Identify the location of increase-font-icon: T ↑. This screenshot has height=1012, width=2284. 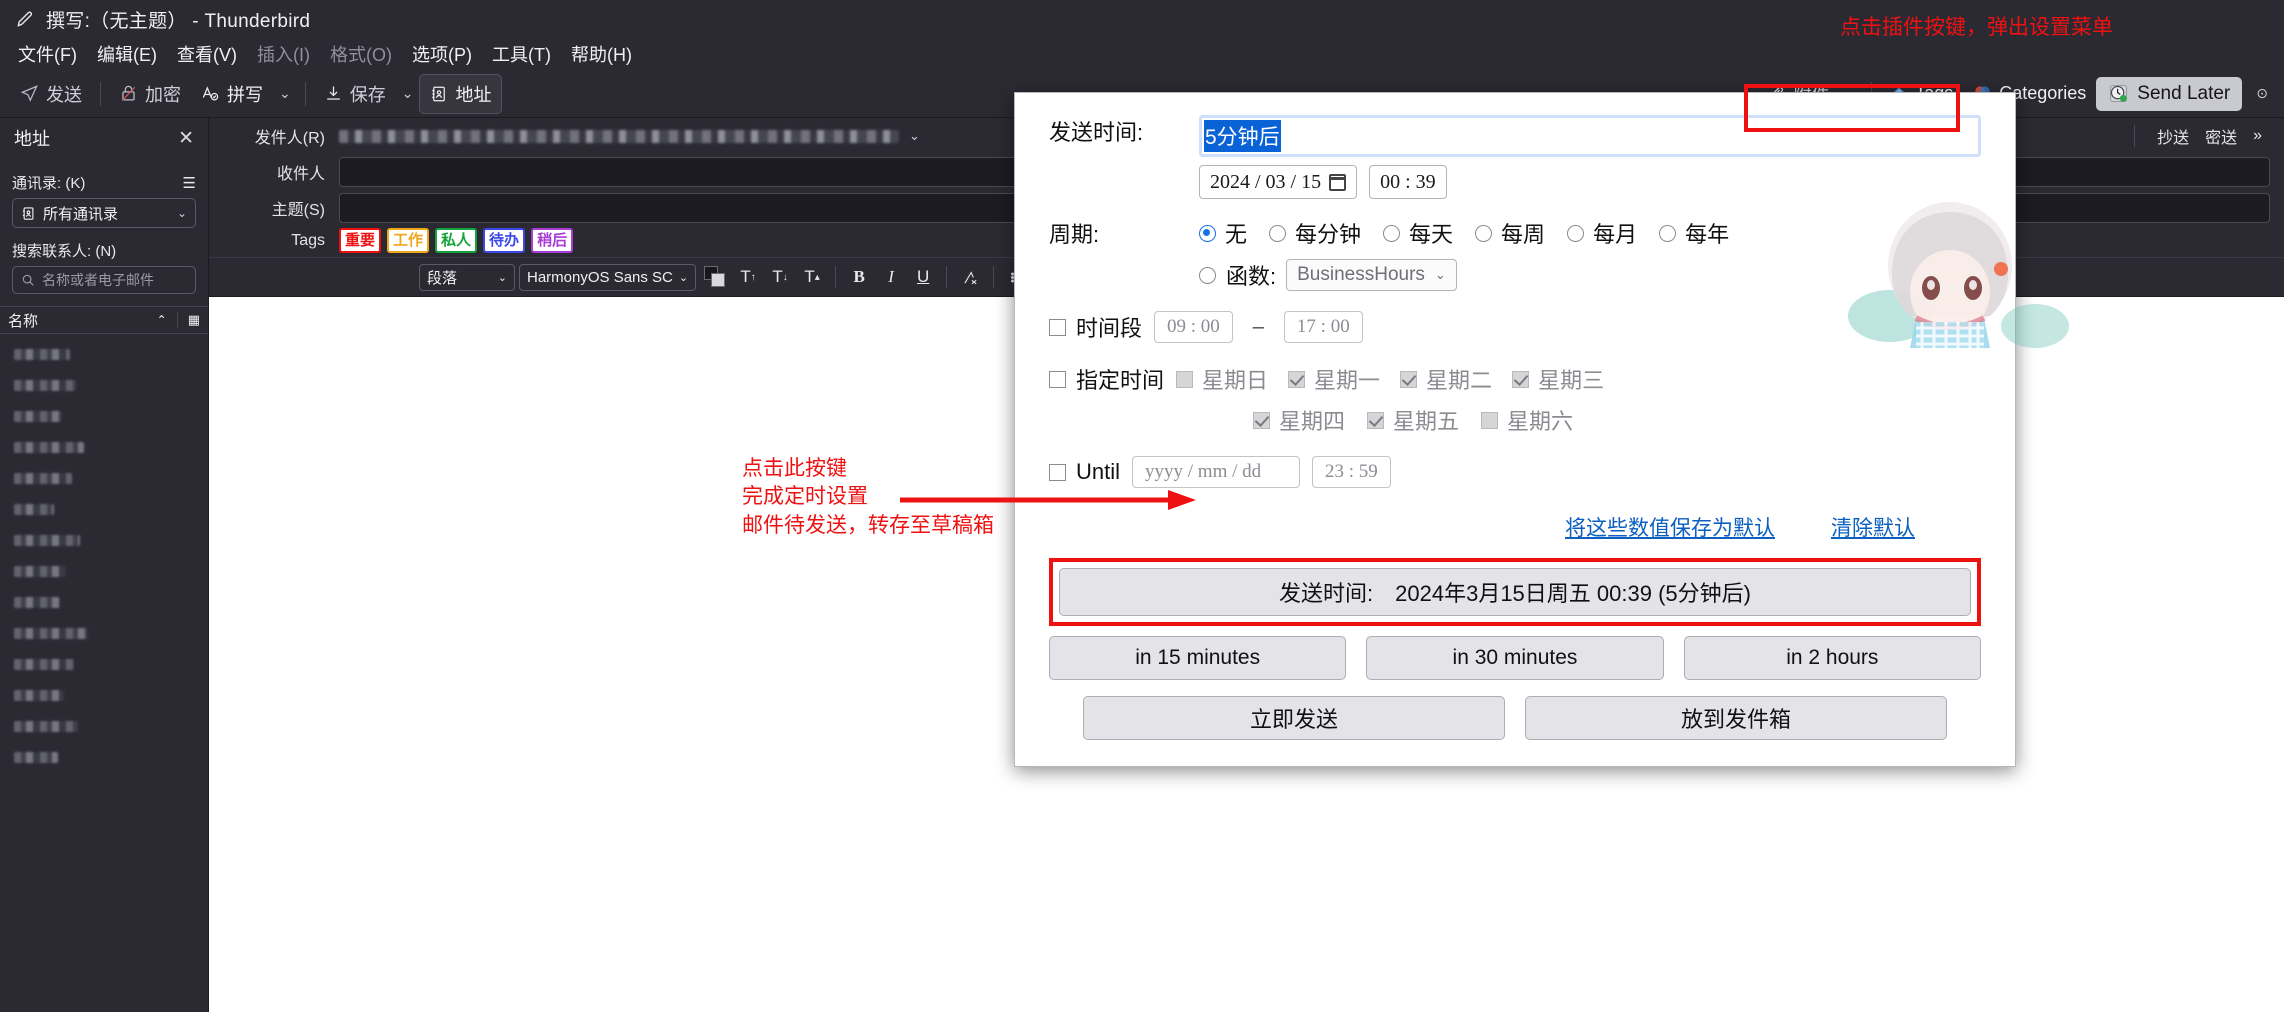
(748, 277).